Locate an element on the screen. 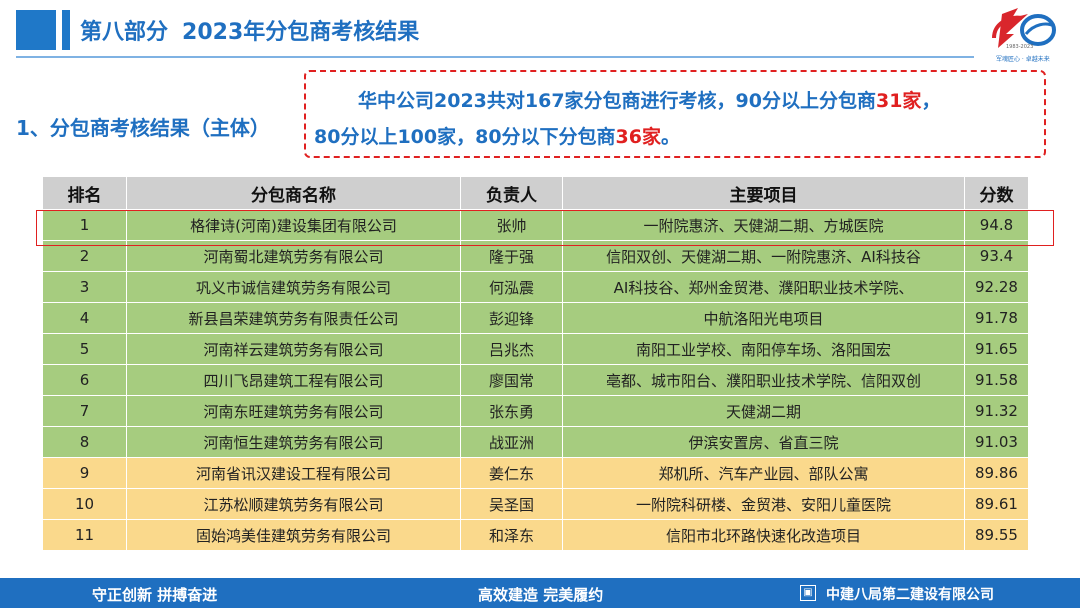 The image size is (1080, 608). cell-rank: 9 is located at coordinates (84, 473).